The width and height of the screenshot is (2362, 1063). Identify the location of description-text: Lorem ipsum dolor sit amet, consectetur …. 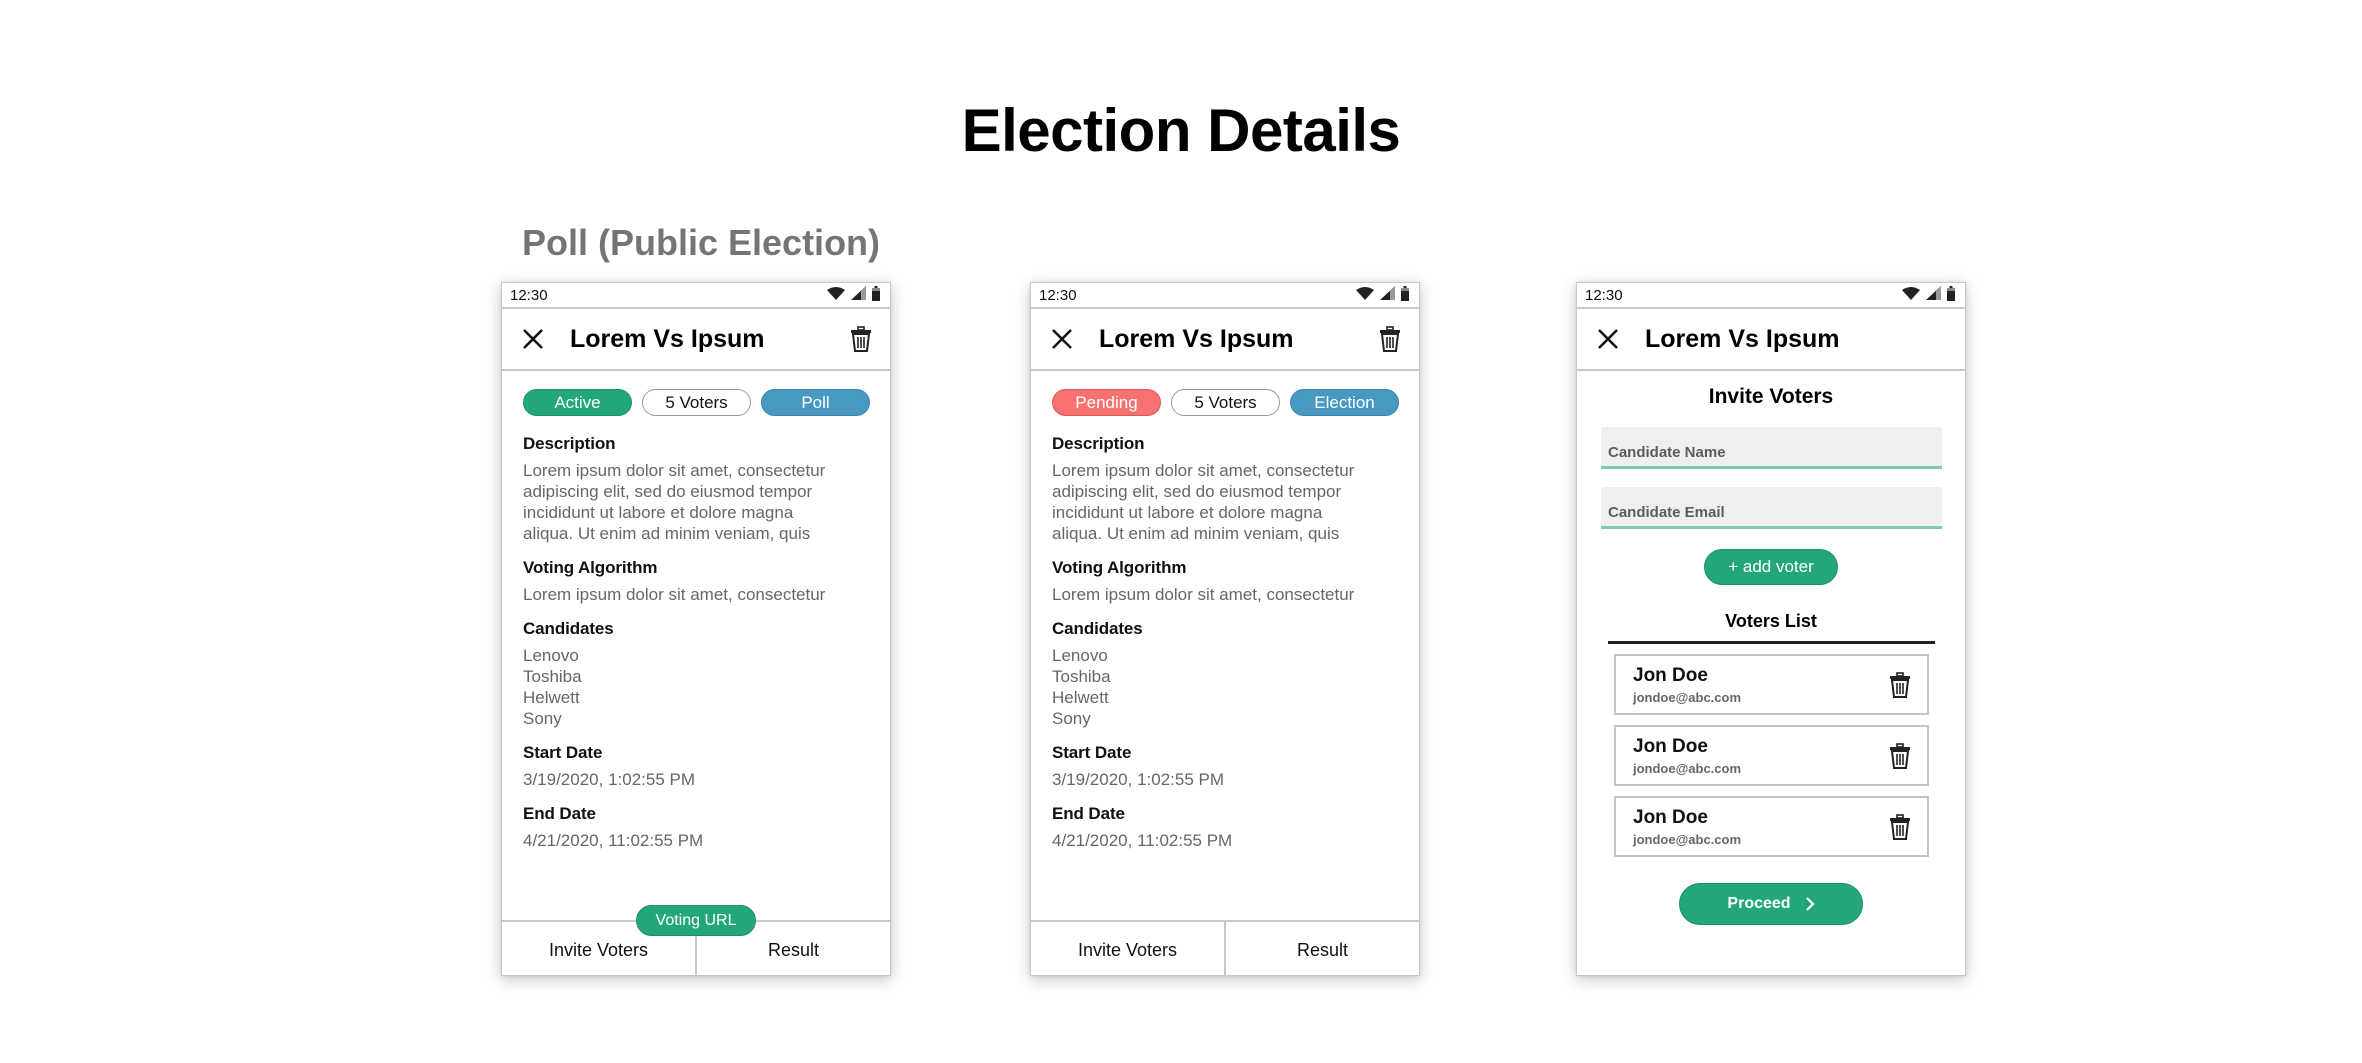
(1225, 502).